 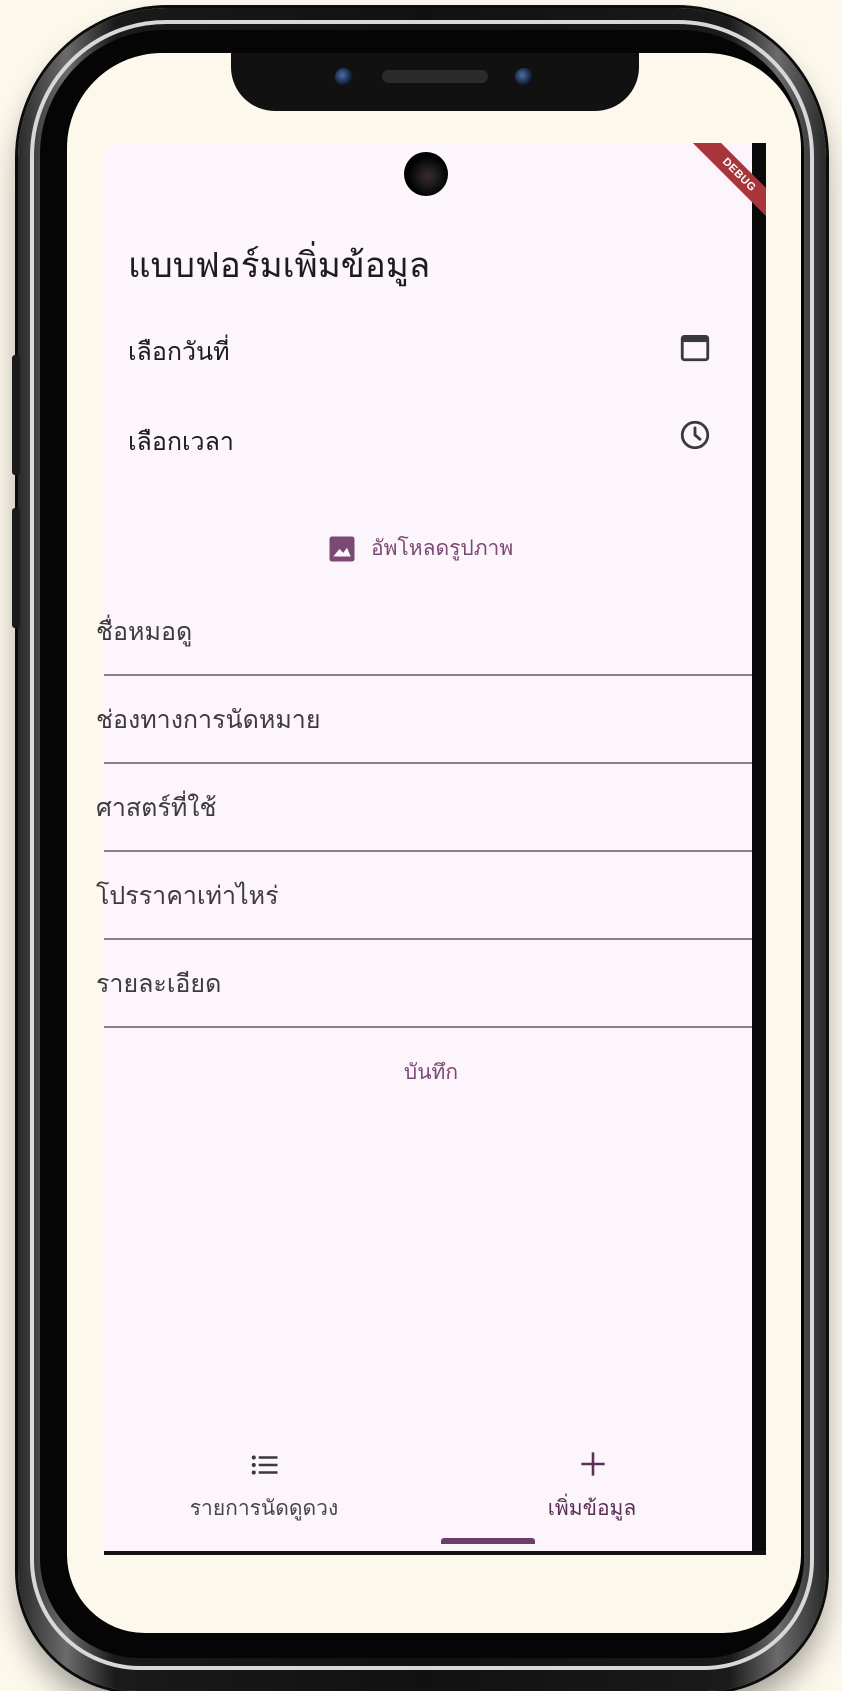 What do you see at coordinates (442, 548) in the screenshot?
I see `upload-image-label: อัพโหลดรูปภาพ` at bounding box center [442, 548].